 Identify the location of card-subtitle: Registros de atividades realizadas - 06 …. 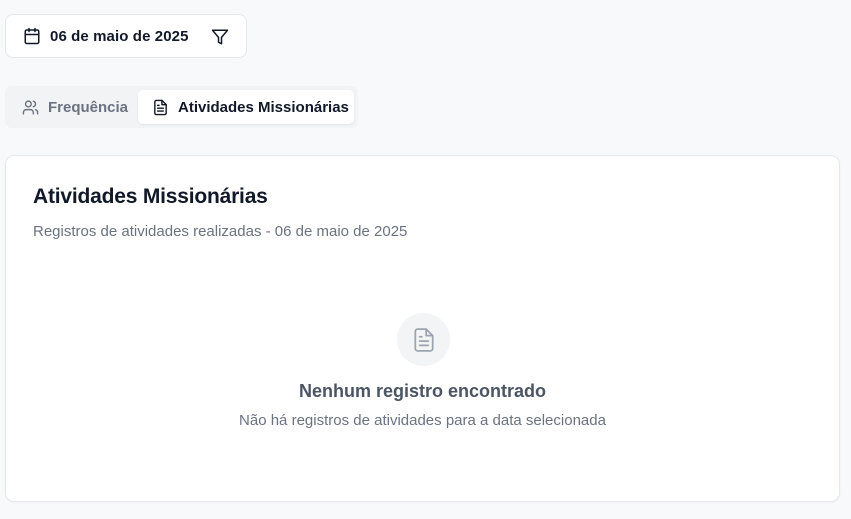
(220, 231).